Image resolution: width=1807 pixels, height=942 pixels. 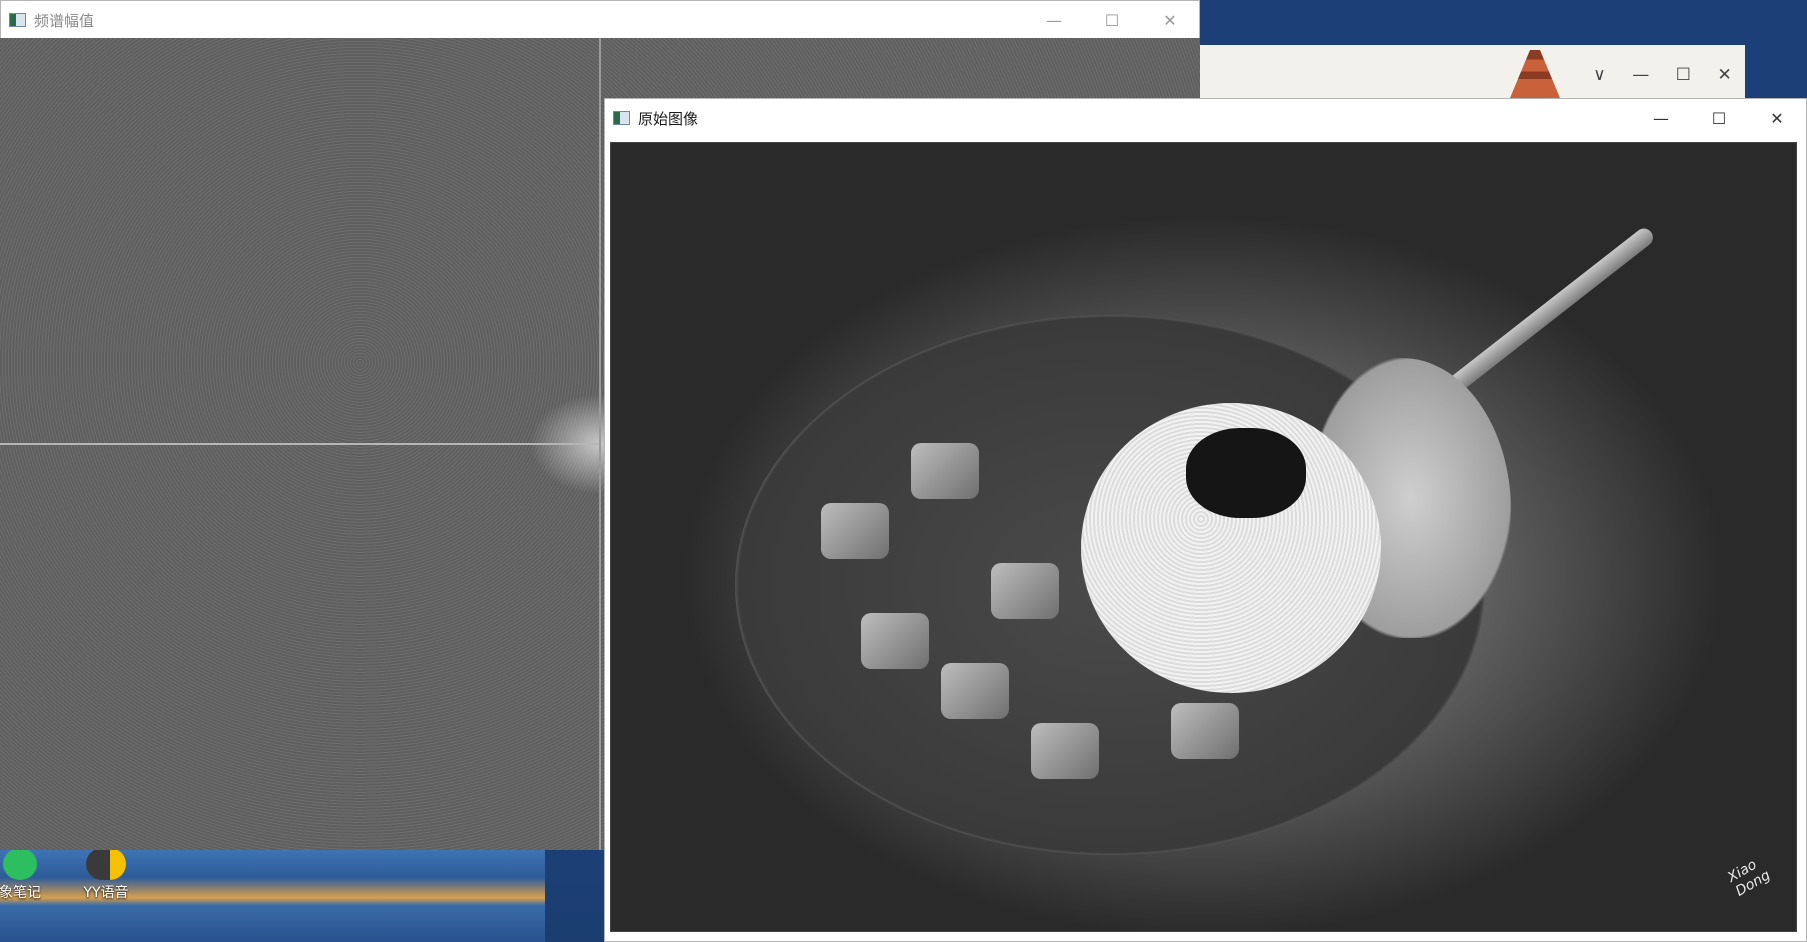 I want to click on evernote-icon, so click(x=20, y=864).